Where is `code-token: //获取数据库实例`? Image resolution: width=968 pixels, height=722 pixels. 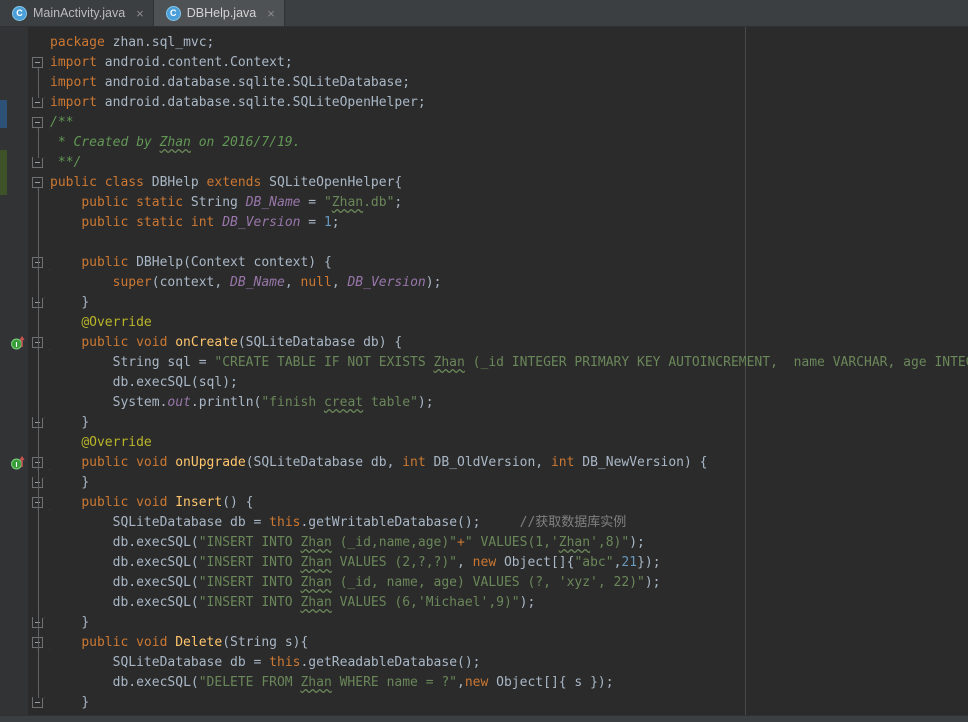
code-token: //获取数据库实例 is located at coordinates (553, 522).